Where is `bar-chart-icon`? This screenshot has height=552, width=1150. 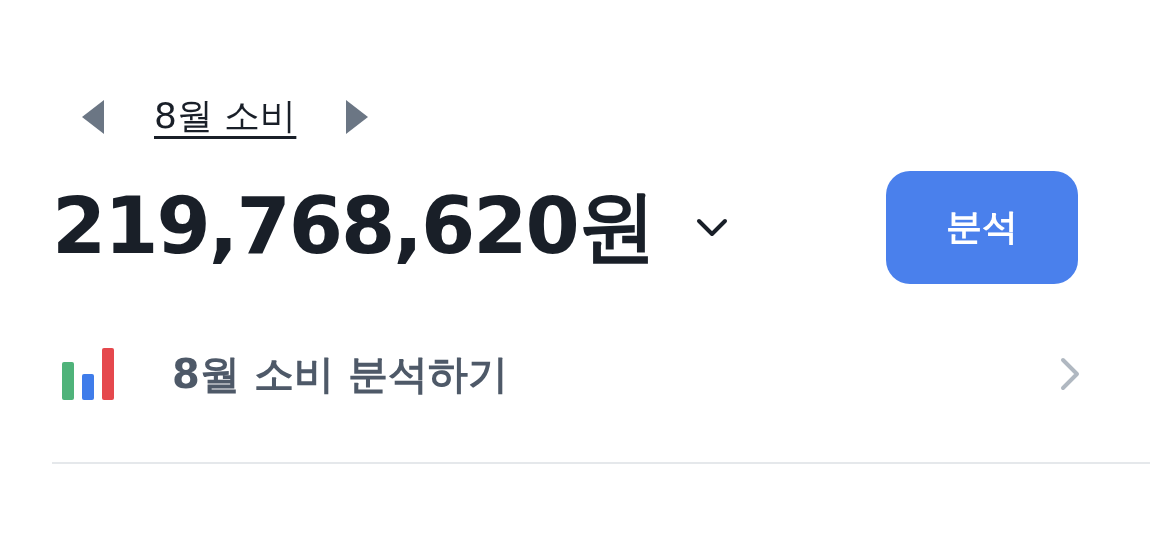 bar-chart-icon is located at coordinates (88, 374).